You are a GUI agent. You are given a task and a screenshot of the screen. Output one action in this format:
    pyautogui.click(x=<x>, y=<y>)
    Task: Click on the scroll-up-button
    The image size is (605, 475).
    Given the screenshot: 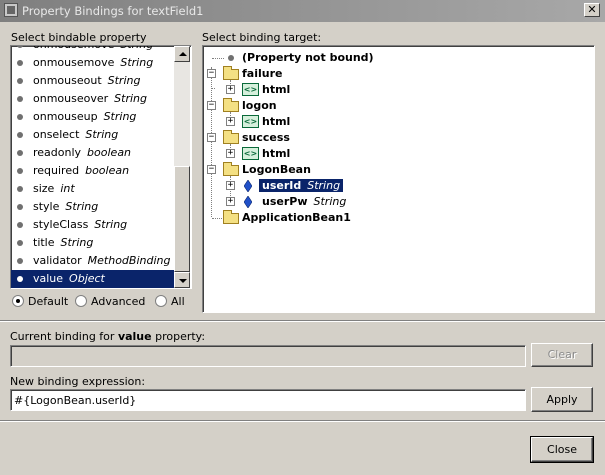 What is the action you would take?
    pyautogui.click(x=182, y=54)
    